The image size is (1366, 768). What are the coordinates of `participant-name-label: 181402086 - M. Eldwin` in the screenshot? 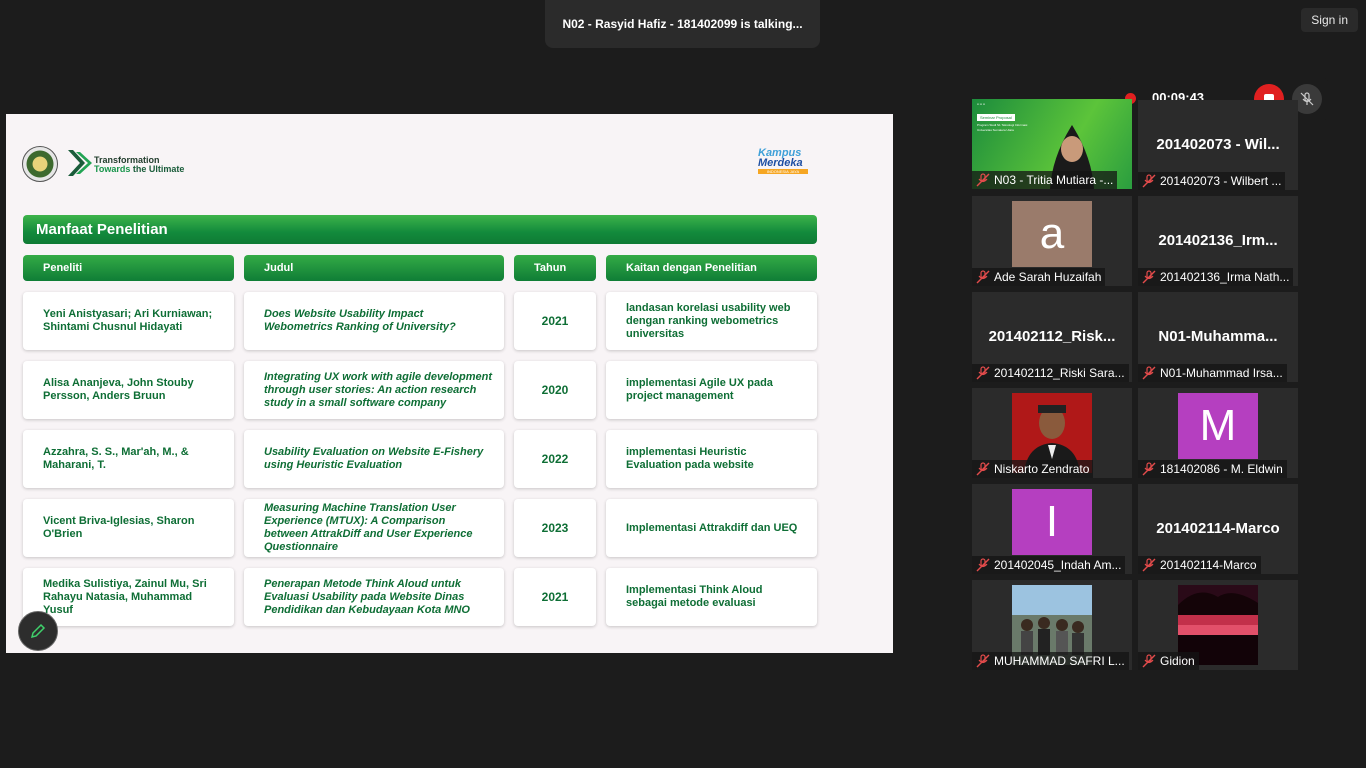 It's located at (1212, 469).